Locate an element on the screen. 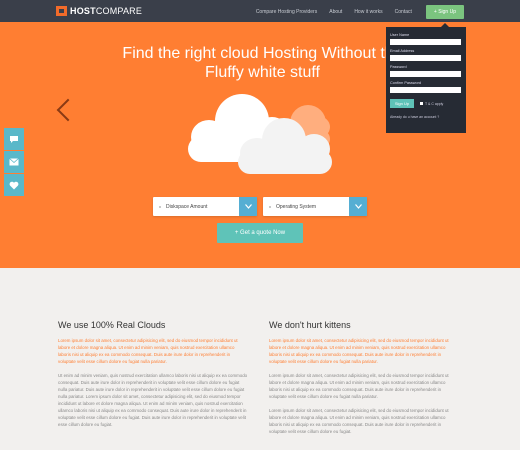 This screenshot has height=450, width=520. os-select: Operating System is located at coordinates (315, 206).